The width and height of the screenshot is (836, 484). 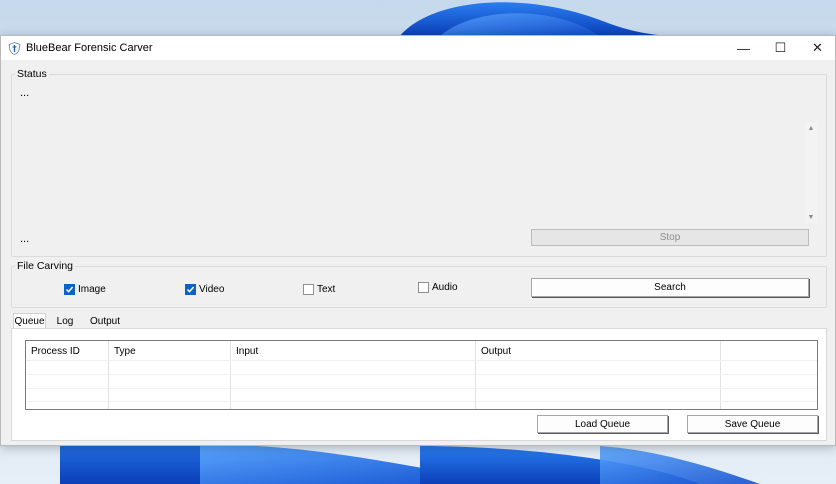 What do you see at coordinates (670, 287) in the screenshot?
I see `search-button: Search` at bounding box center [670, 287].